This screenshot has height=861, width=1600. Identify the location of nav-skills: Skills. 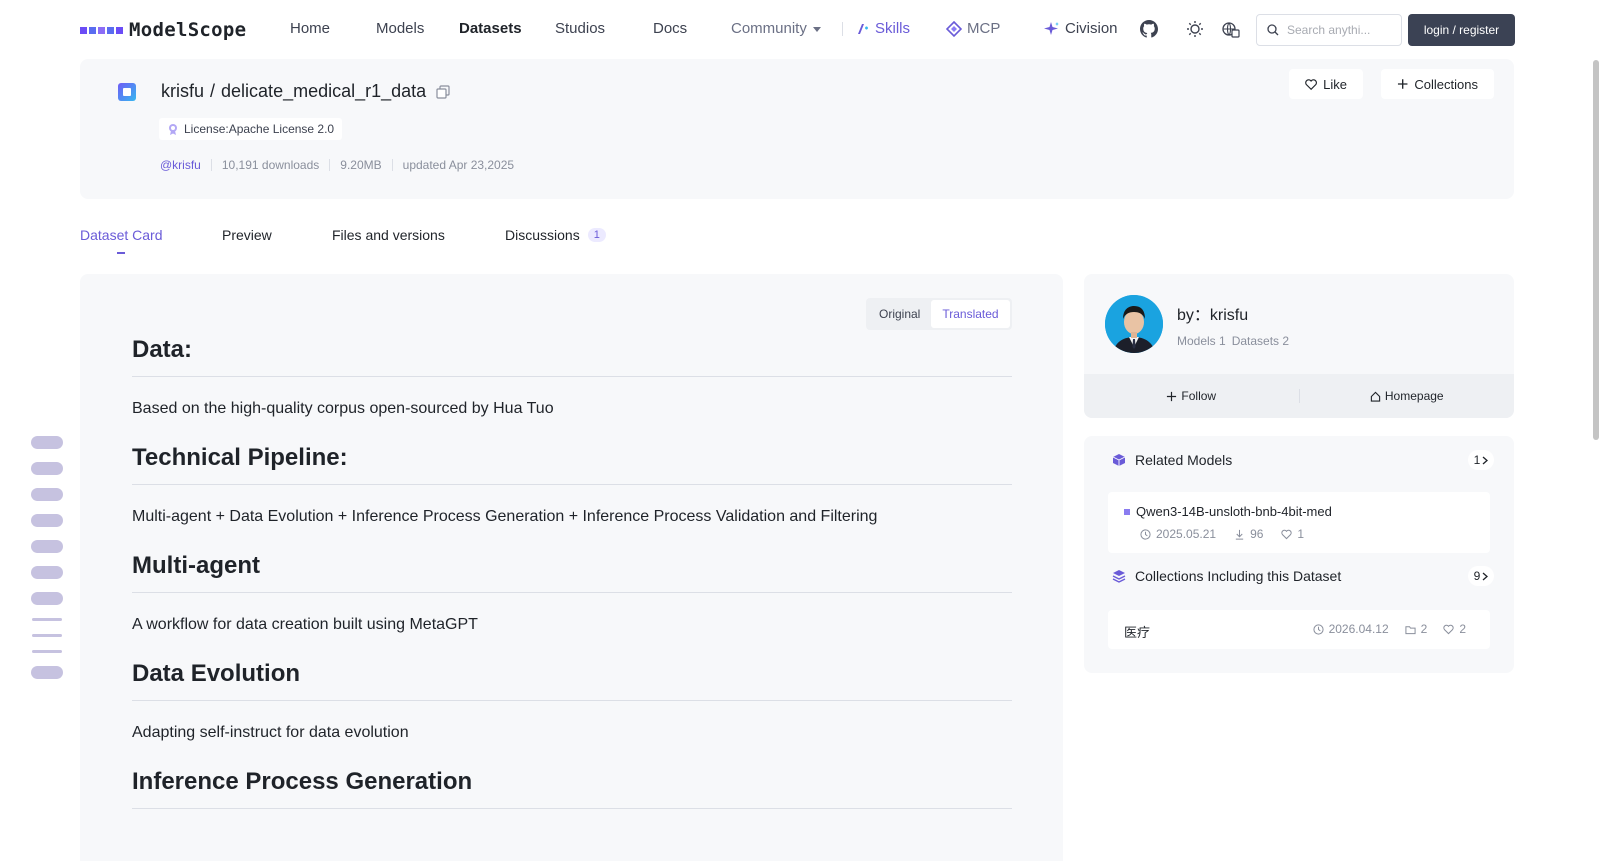
(883, 28).